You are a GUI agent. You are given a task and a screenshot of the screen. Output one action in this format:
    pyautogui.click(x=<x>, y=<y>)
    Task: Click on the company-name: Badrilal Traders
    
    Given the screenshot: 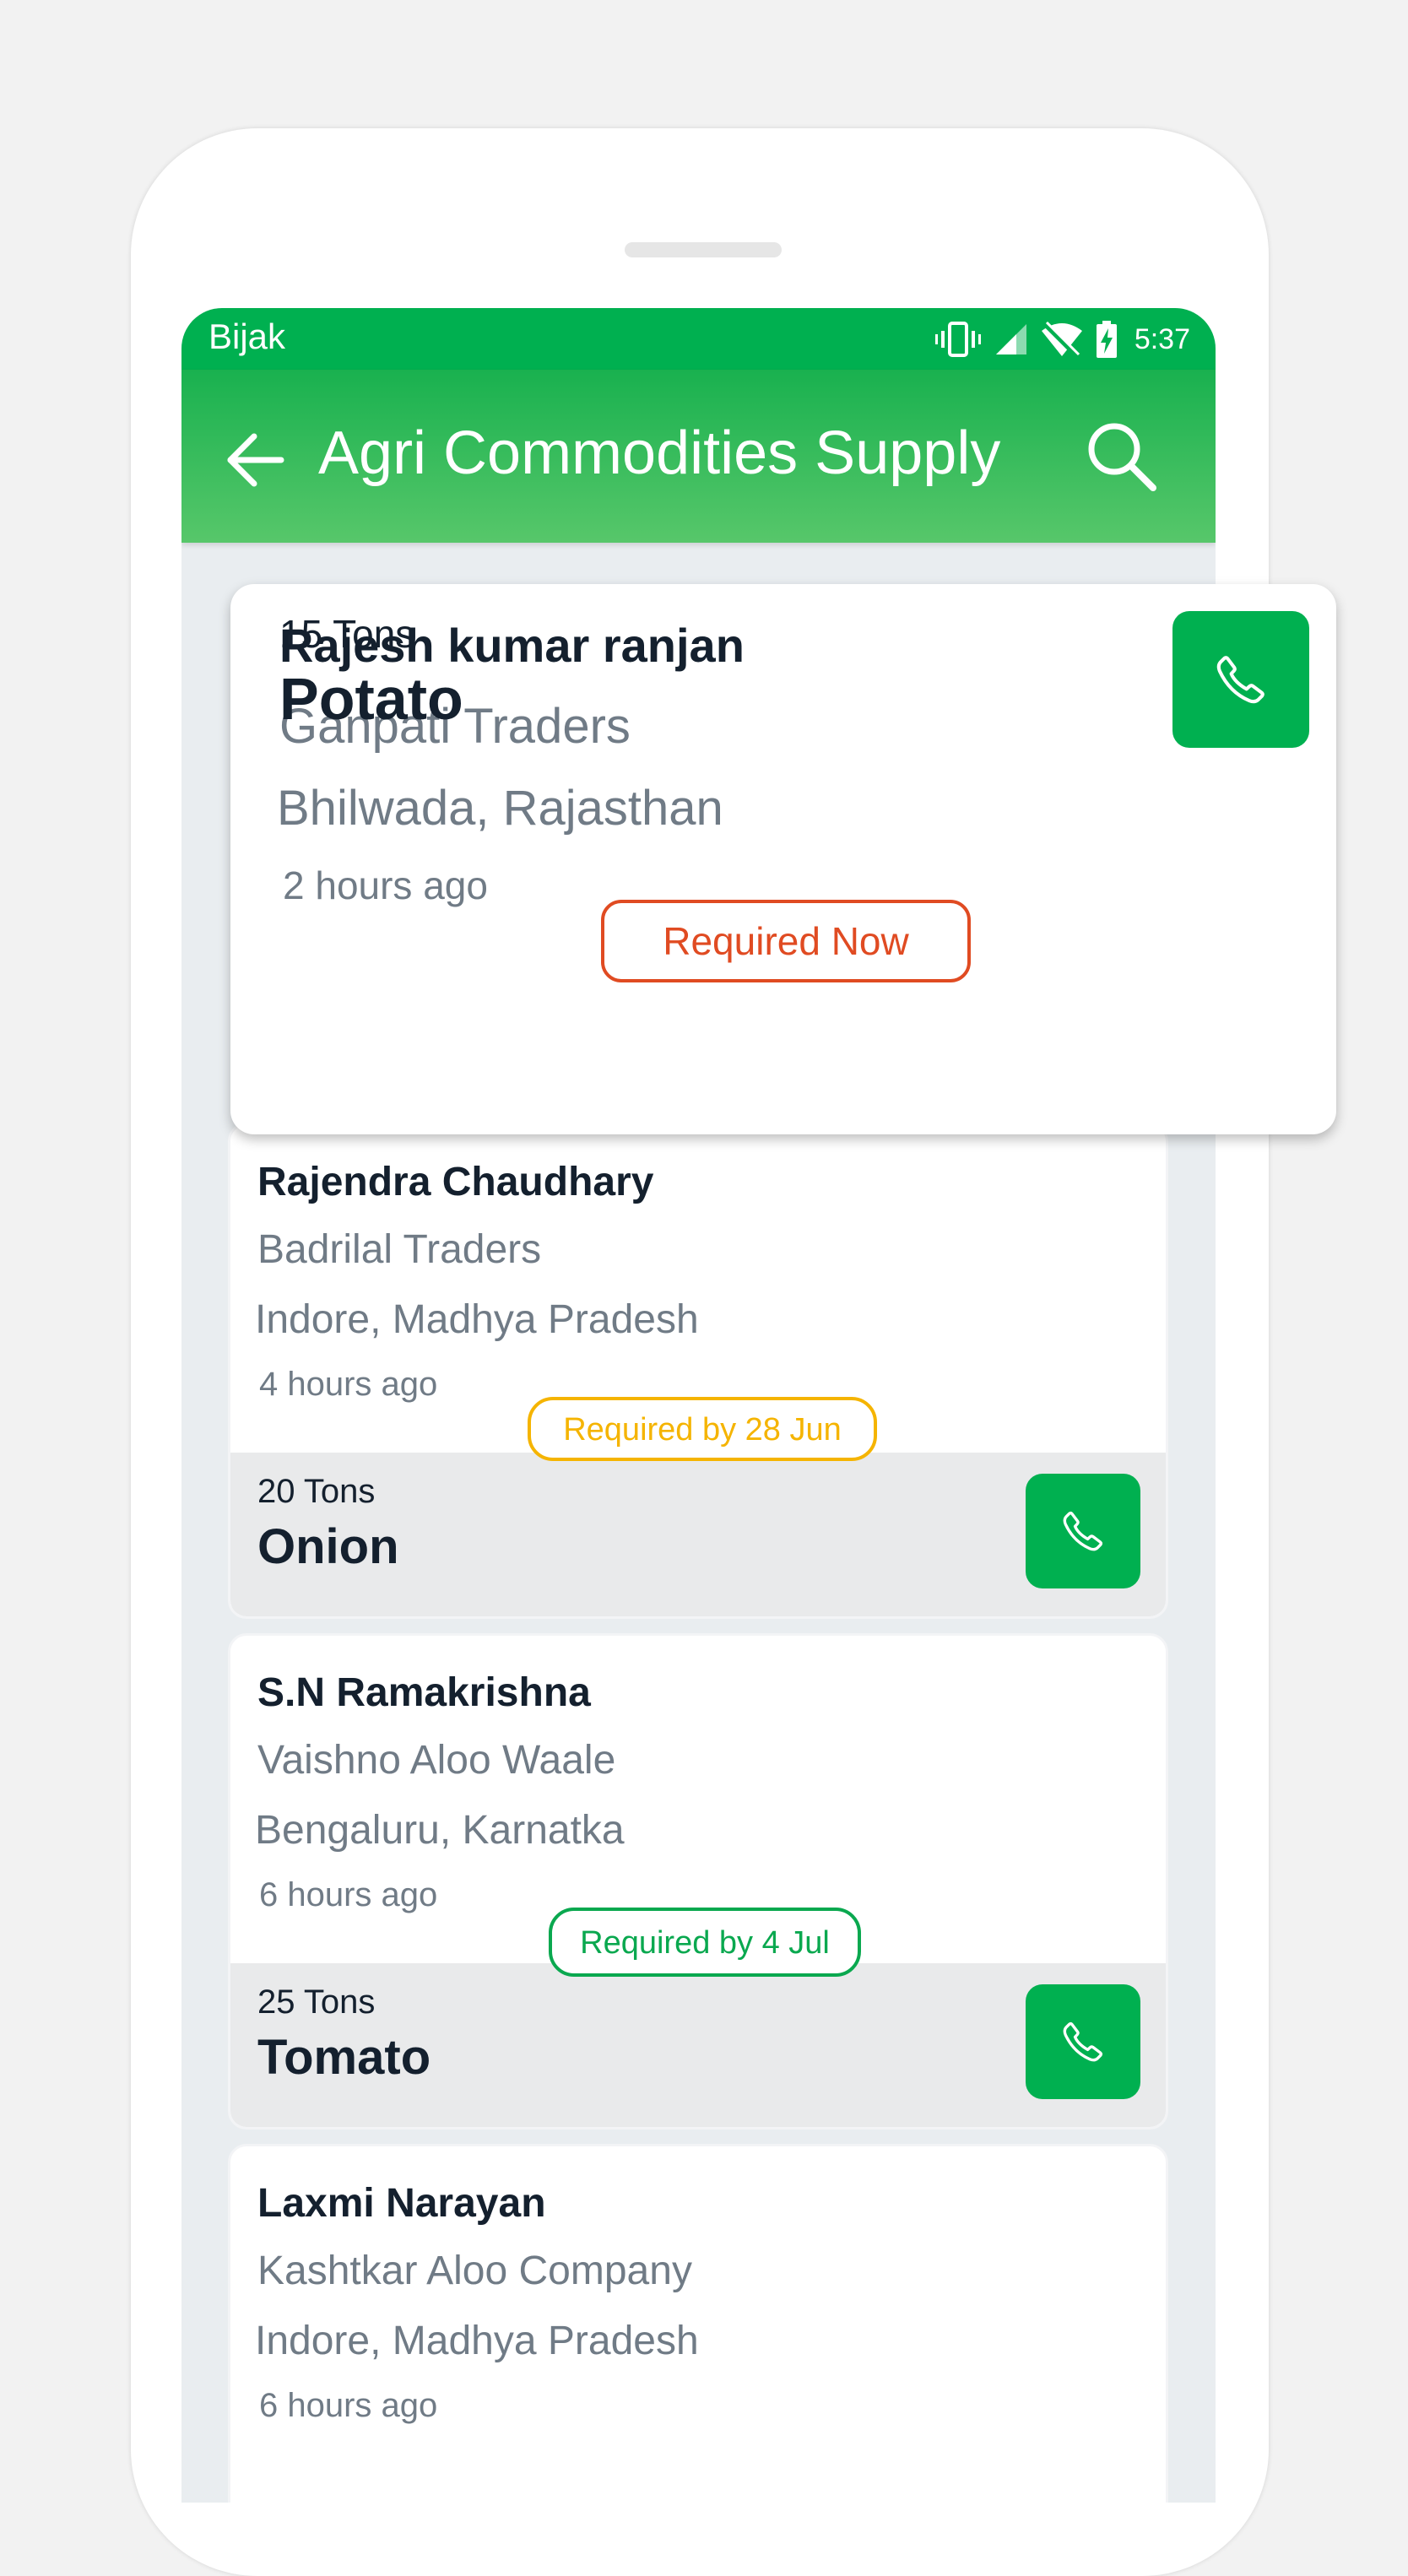 What is the action you would take?
    pyautogui.click(x=399, y=1249)
    